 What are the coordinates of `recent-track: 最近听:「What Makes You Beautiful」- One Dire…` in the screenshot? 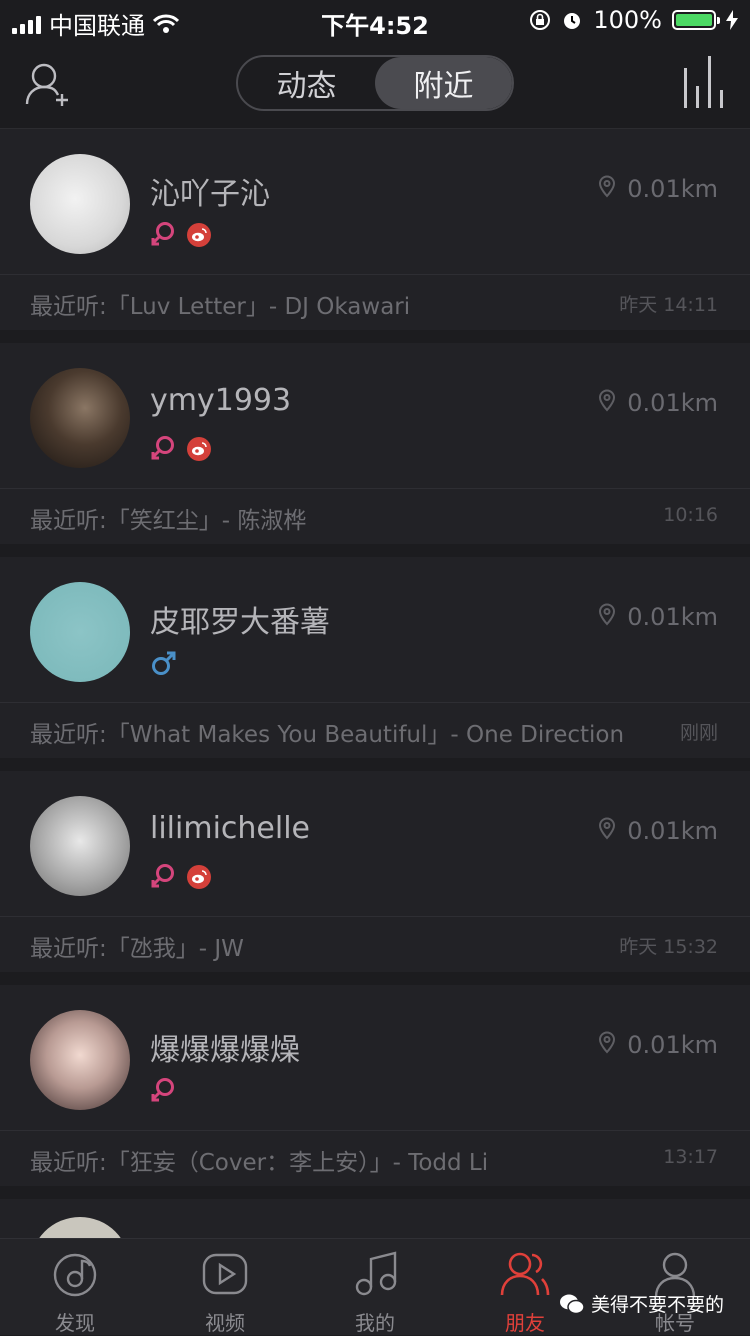 It's located at (327, 735).